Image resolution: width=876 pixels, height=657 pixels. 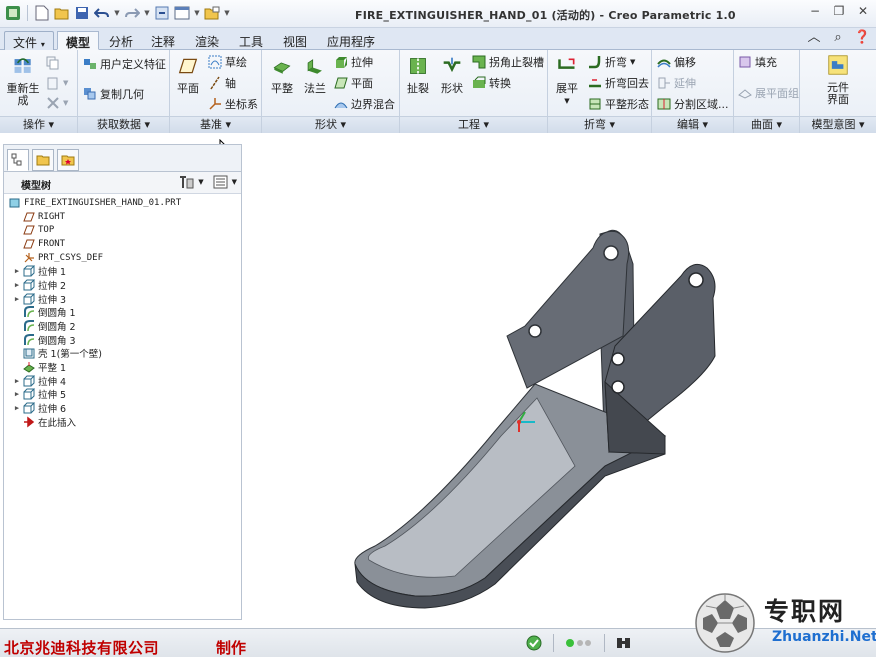 What do you see at coordinates (122, 203) in the screenshot?
I see `tree-item: FIRE_EXTINGUISHER_HAND_01.PRT` at bounding box center [122, 203].